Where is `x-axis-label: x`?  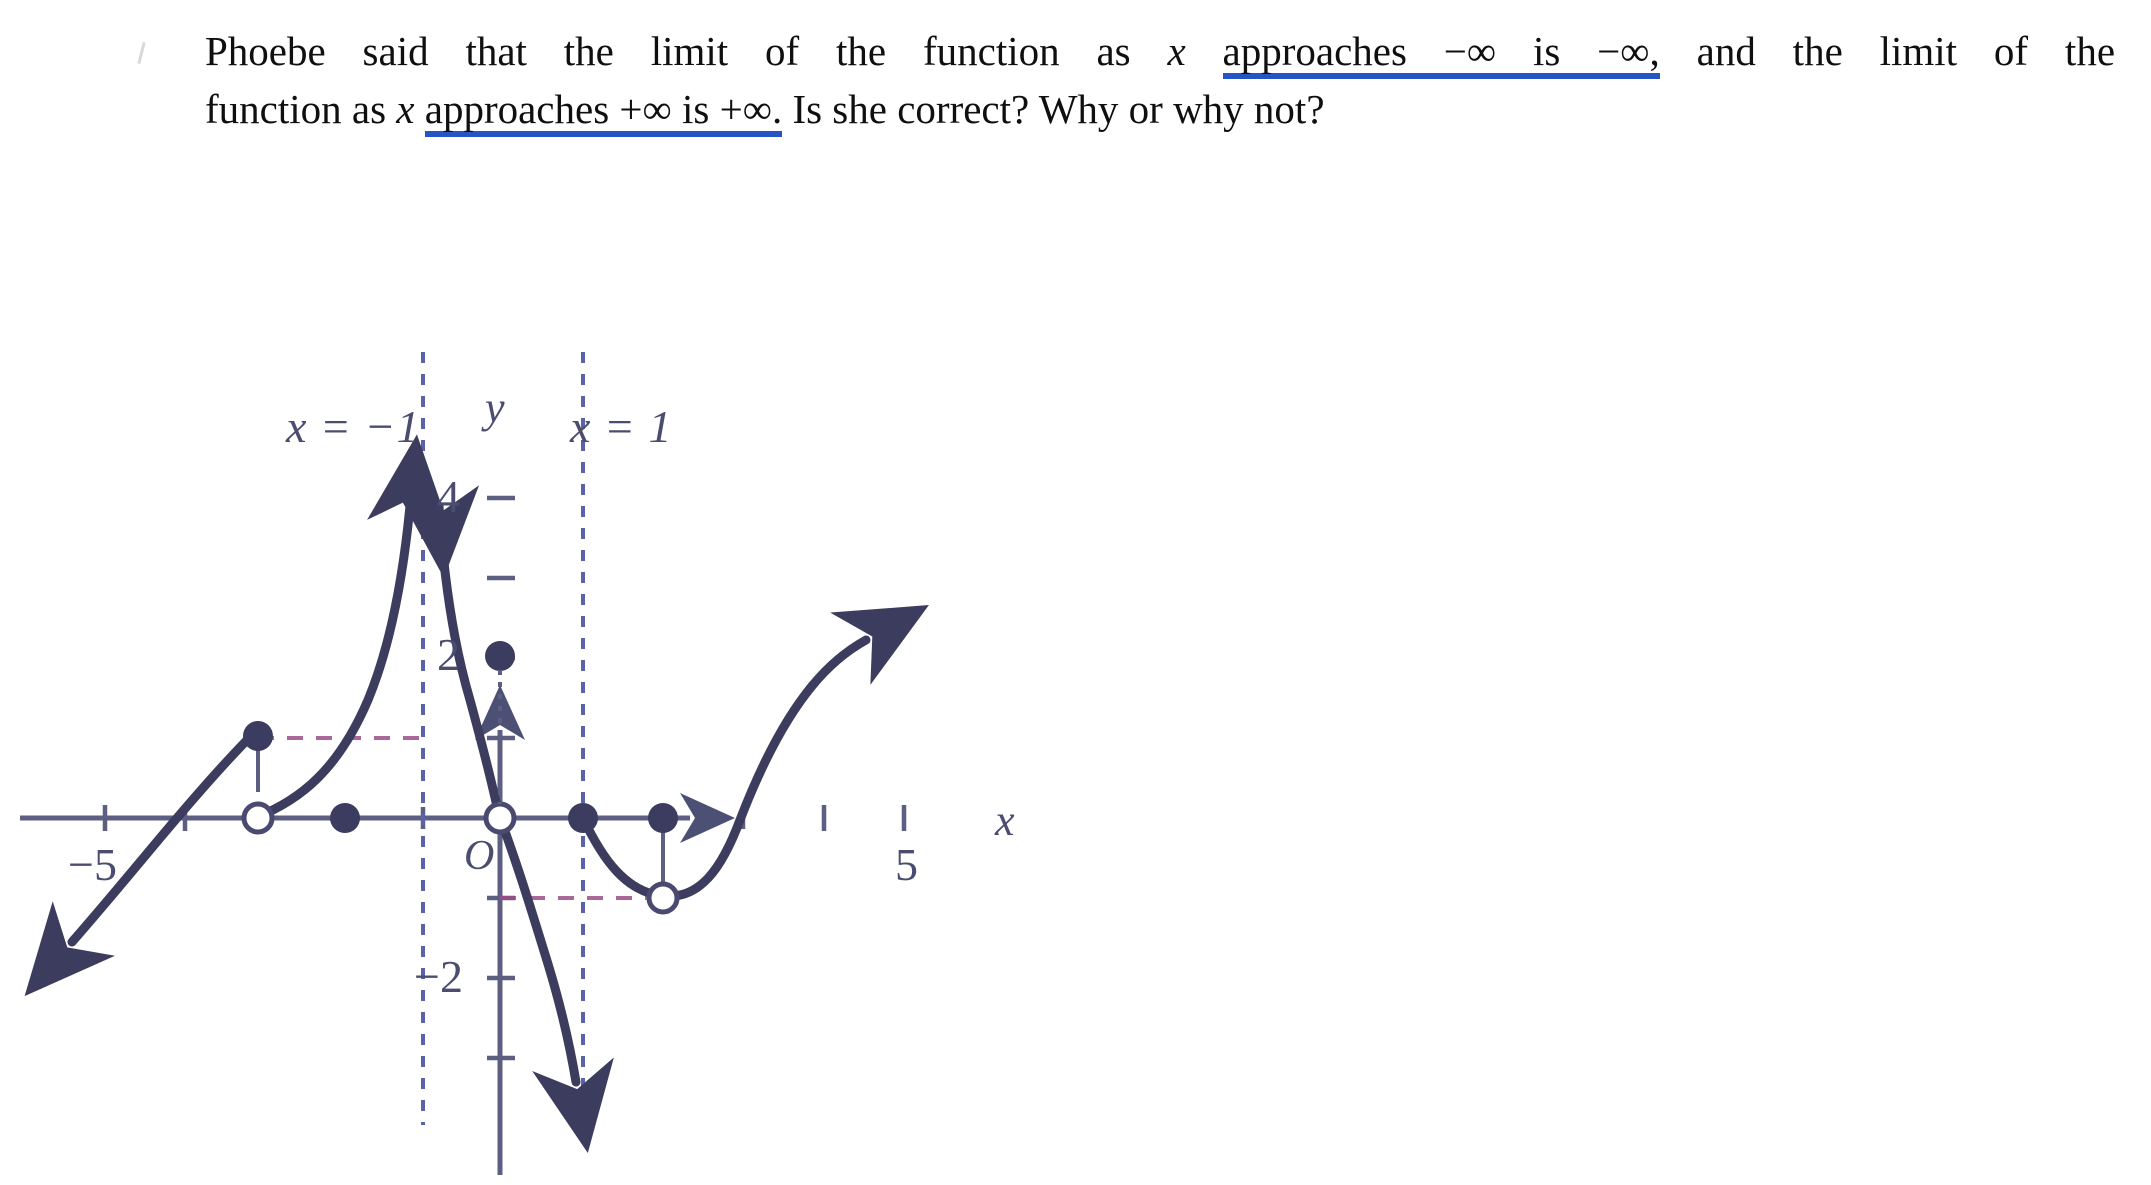
x-axis-label: x is located at coordinates (1005, 820).